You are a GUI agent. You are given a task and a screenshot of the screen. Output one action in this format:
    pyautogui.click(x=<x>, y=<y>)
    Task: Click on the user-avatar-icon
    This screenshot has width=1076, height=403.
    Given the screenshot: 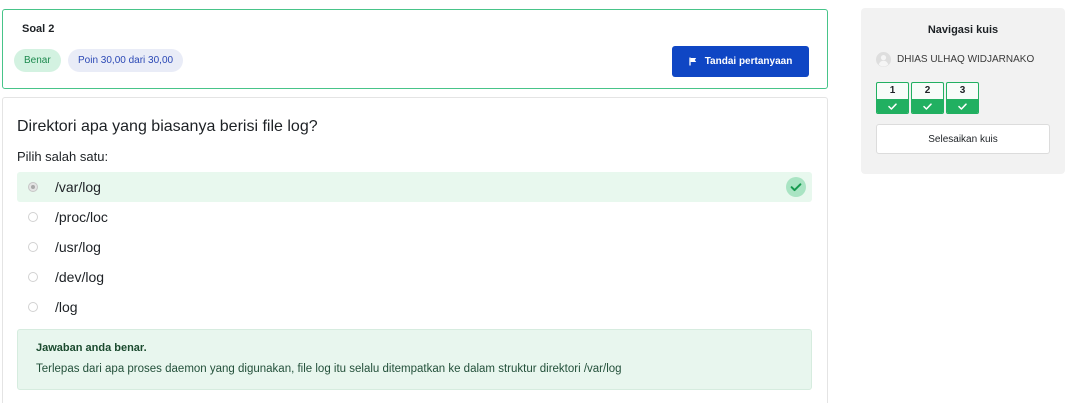 What is the action you would take?
    pyautogui.click(x=883, y=59)
    